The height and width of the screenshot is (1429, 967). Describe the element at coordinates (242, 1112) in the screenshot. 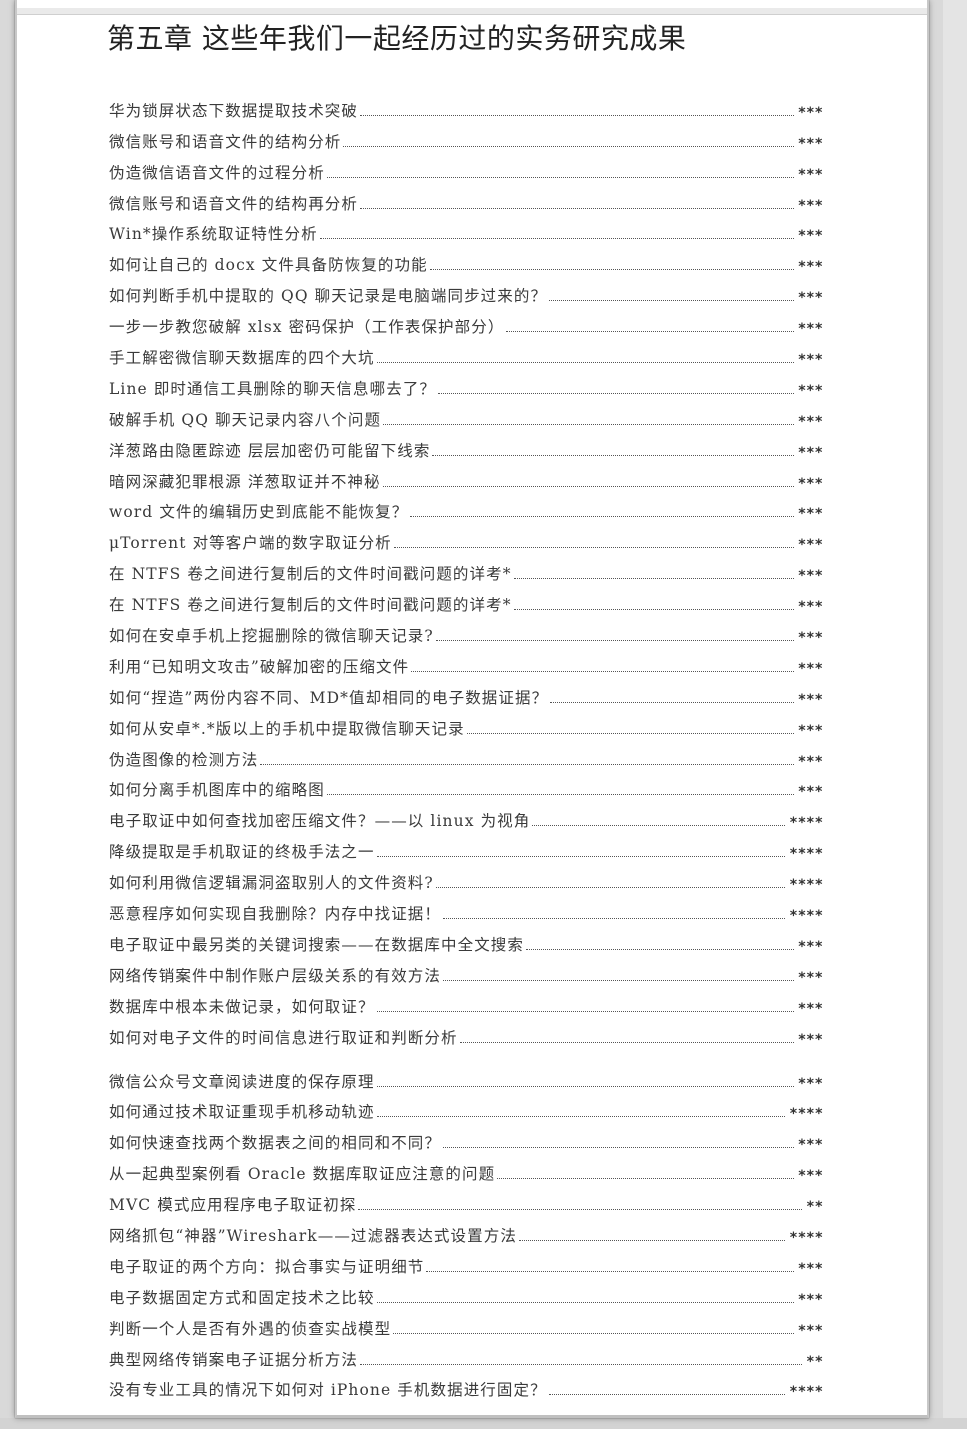

I see `toc-entry-title: 如何通过技术取证重现手机移动轨迹` at that location.